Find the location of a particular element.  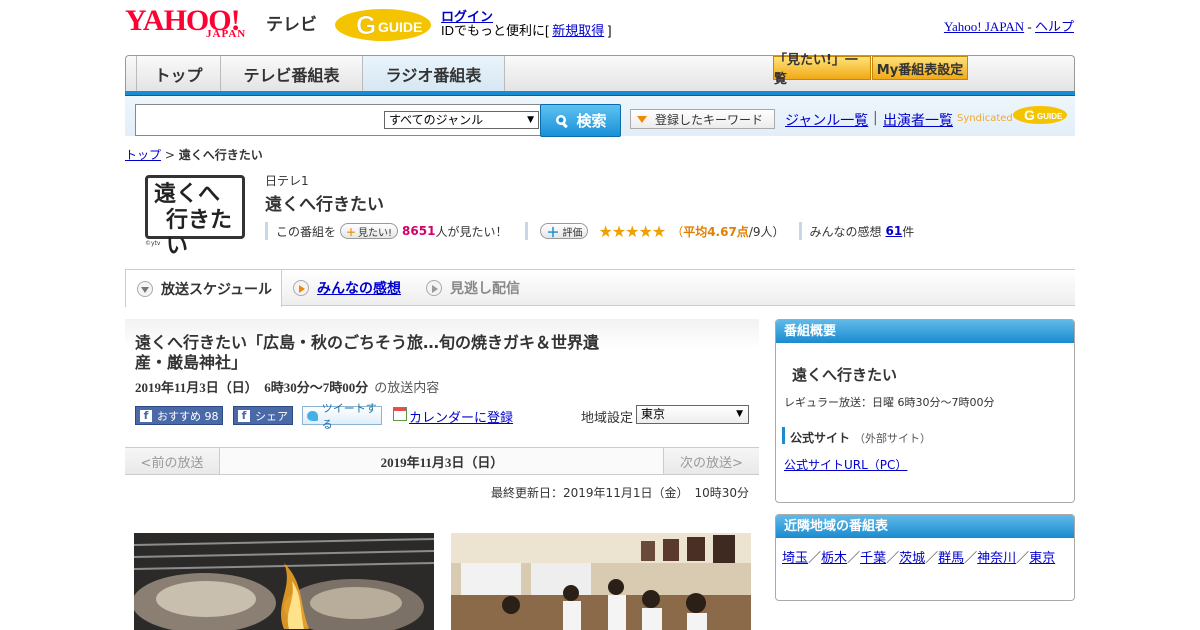

program-logo-line1: 遠くへ is located at coordinates (187, 194).